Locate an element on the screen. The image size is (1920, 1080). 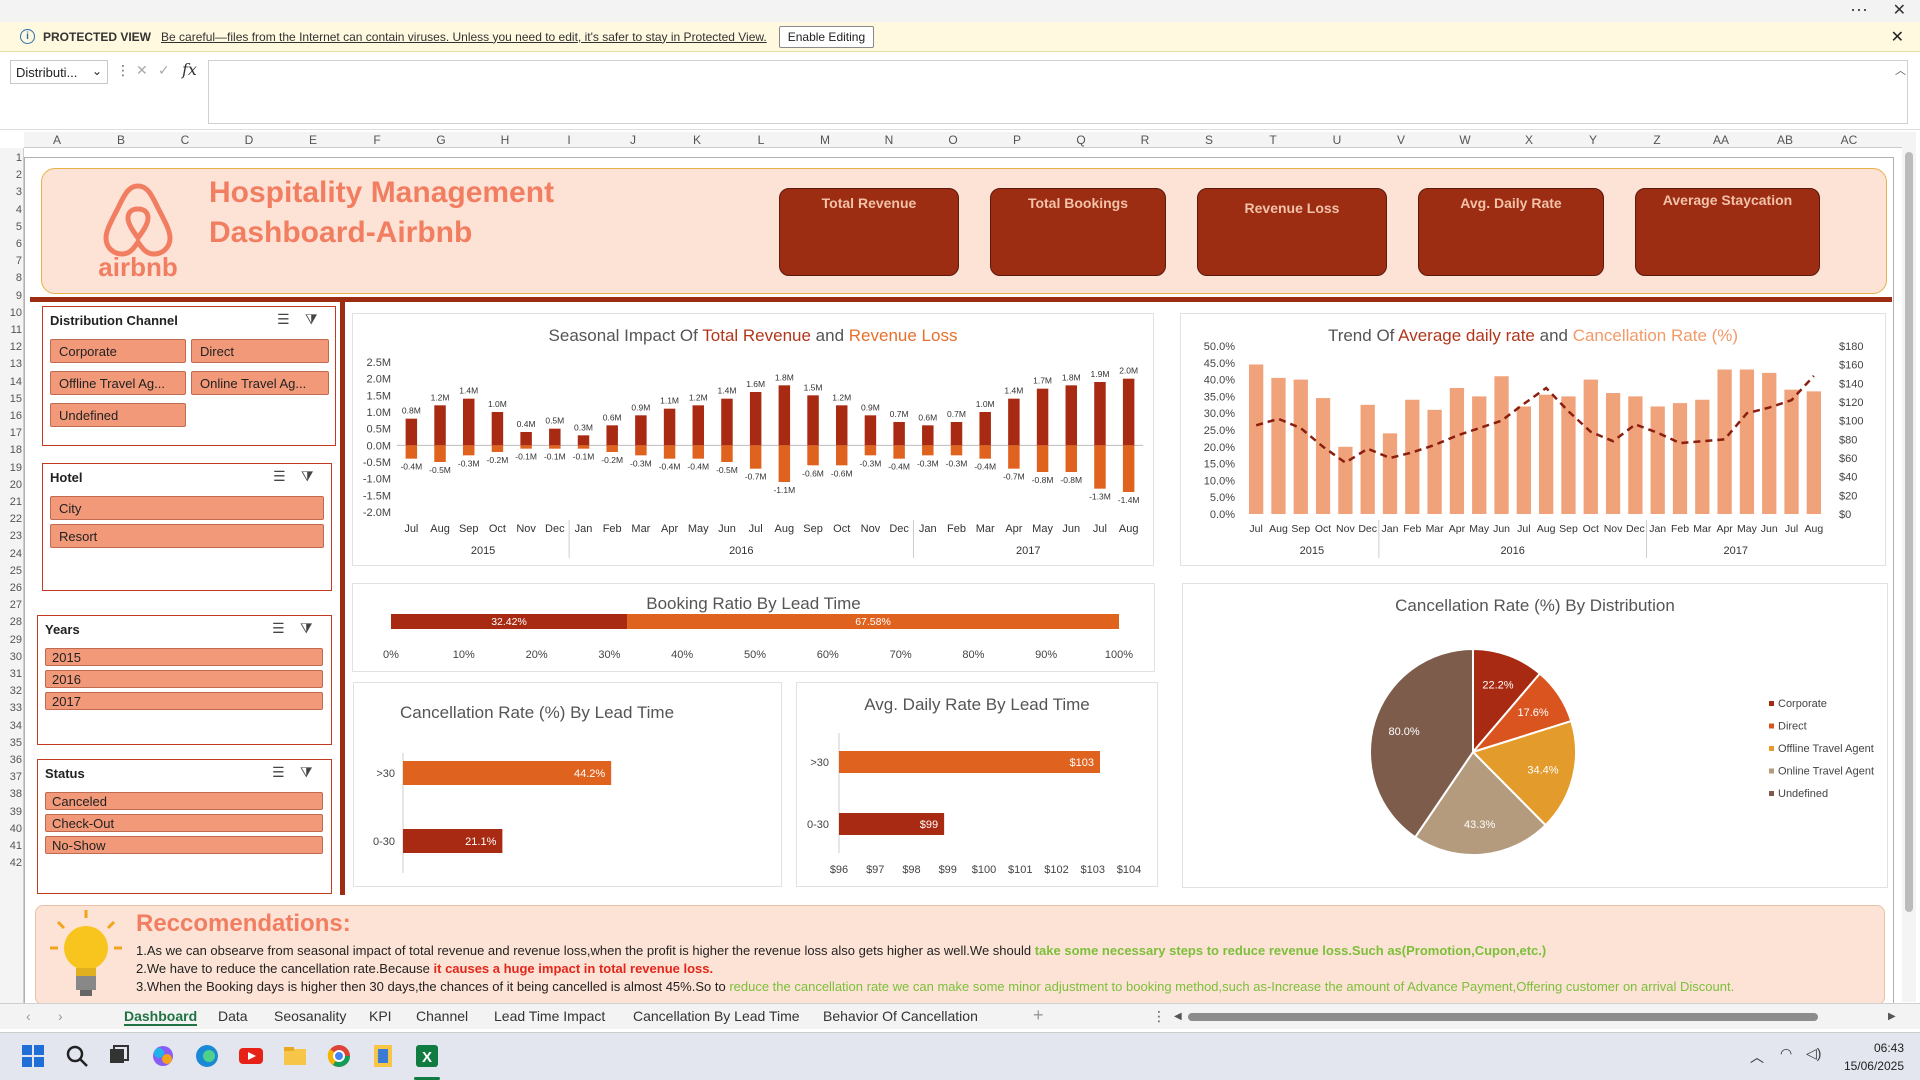
more-options-icon: ··· is located at coordinates (1859, 9).